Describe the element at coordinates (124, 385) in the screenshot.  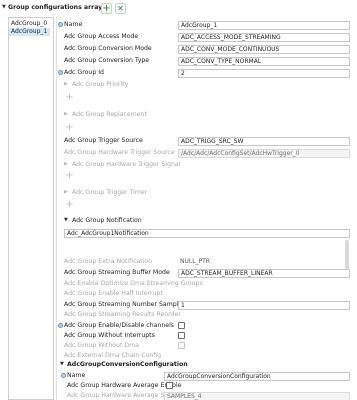
I see `hw-avg-enable-label: Adc Group Hardware Average Enable` at that location.